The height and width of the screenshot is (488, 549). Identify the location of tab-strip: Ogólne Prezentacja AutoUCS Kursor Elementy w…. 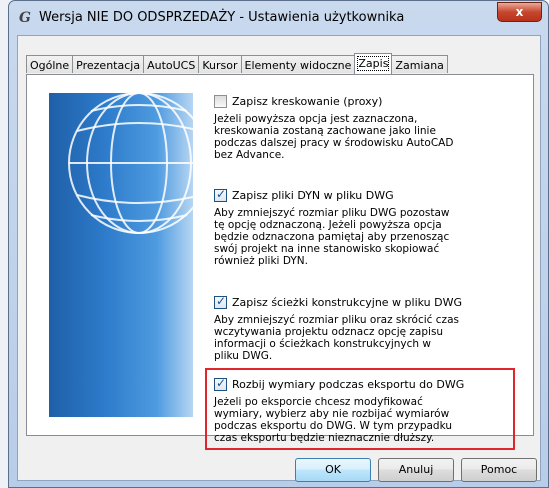
(237, 63).